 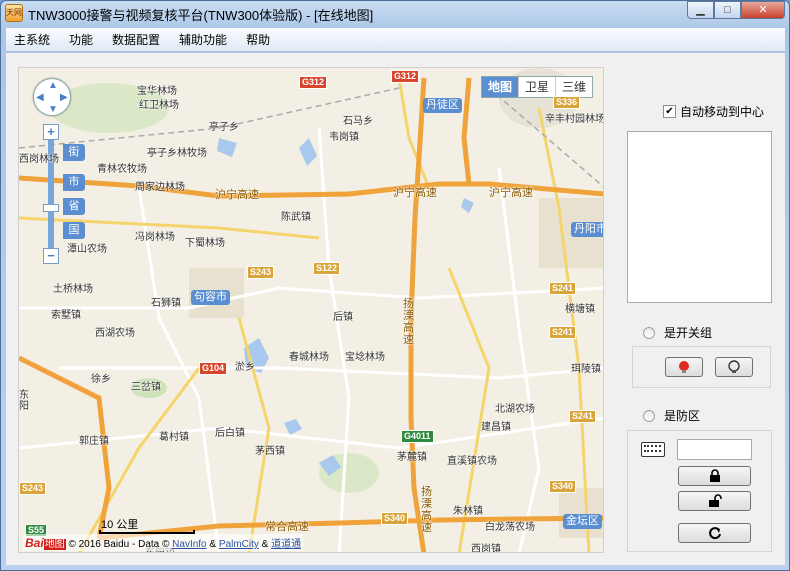 I want to click on red-bulb-icon, so click(x=684, y=367).